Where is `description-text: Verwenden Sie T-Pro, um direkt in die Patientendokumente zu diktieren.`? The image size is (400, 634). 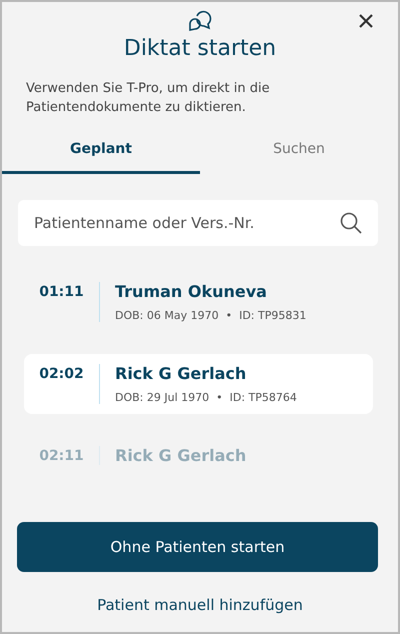
description-text: Verwenden Sie T-Pro, um direkt in die Patientendokumente zu diktieren. is located at coordinates (148, 98).